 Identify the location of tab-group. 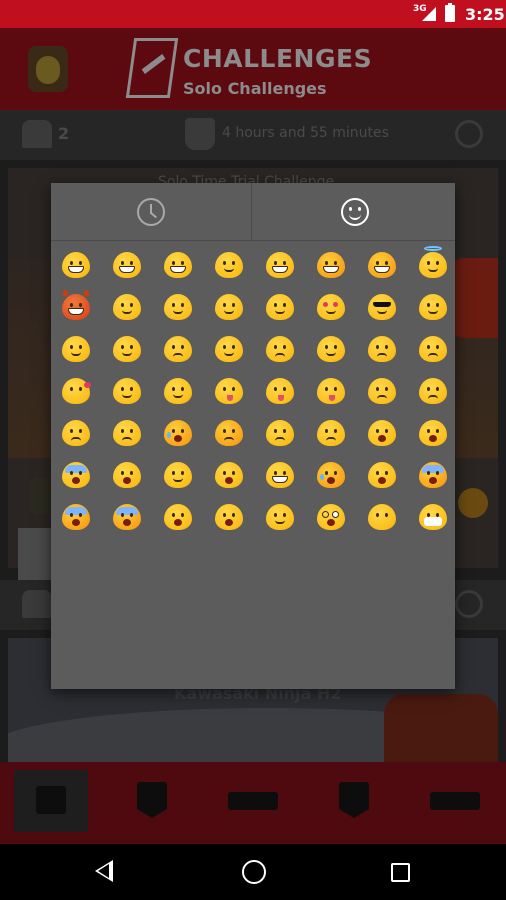
(253, 801).